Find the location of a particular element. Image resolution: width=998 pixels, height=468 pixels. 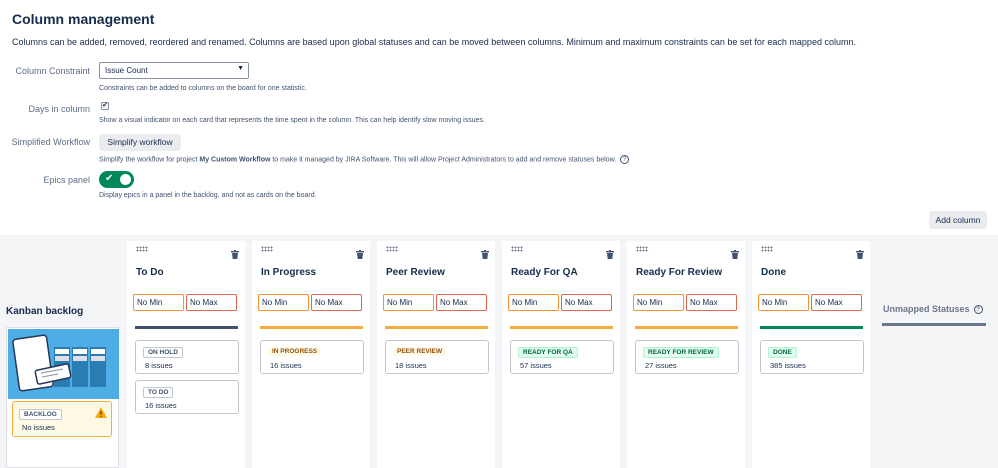

status-card: READY FOR REVIEW 27 issues is located at coordinates (687, 357).